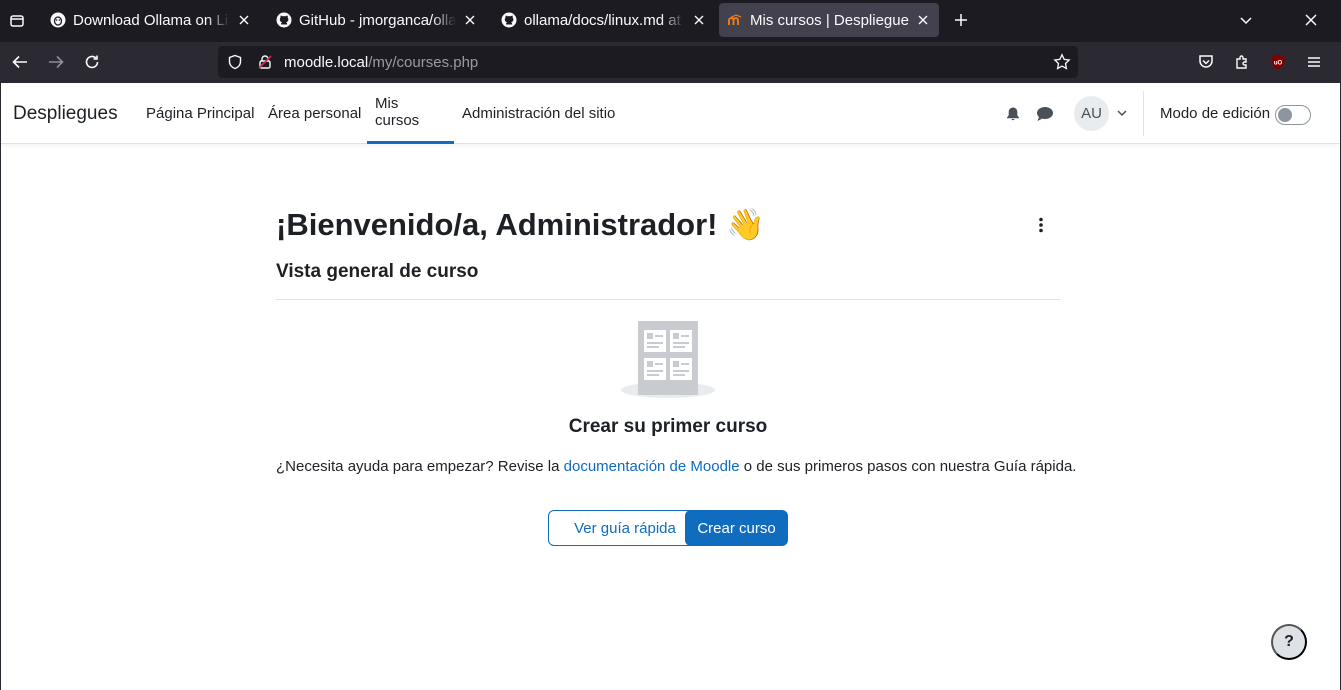 The width and height of the screenshot is (1341, 690). What do you see at coordinates (377, 271) in the screenshot?
I see `section-title: Vista general de curso` at bounding box center [377, 271].